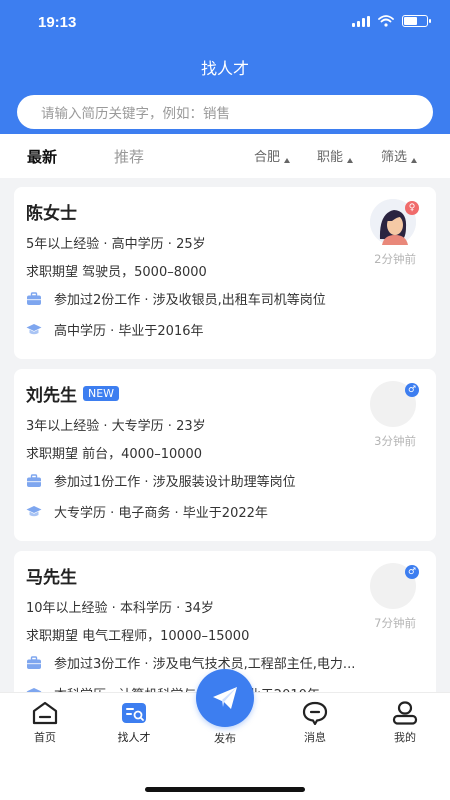 This screenshot has width=450, height=800. I want to click on candidate-name-row: 陈女士, so click(51, 211).